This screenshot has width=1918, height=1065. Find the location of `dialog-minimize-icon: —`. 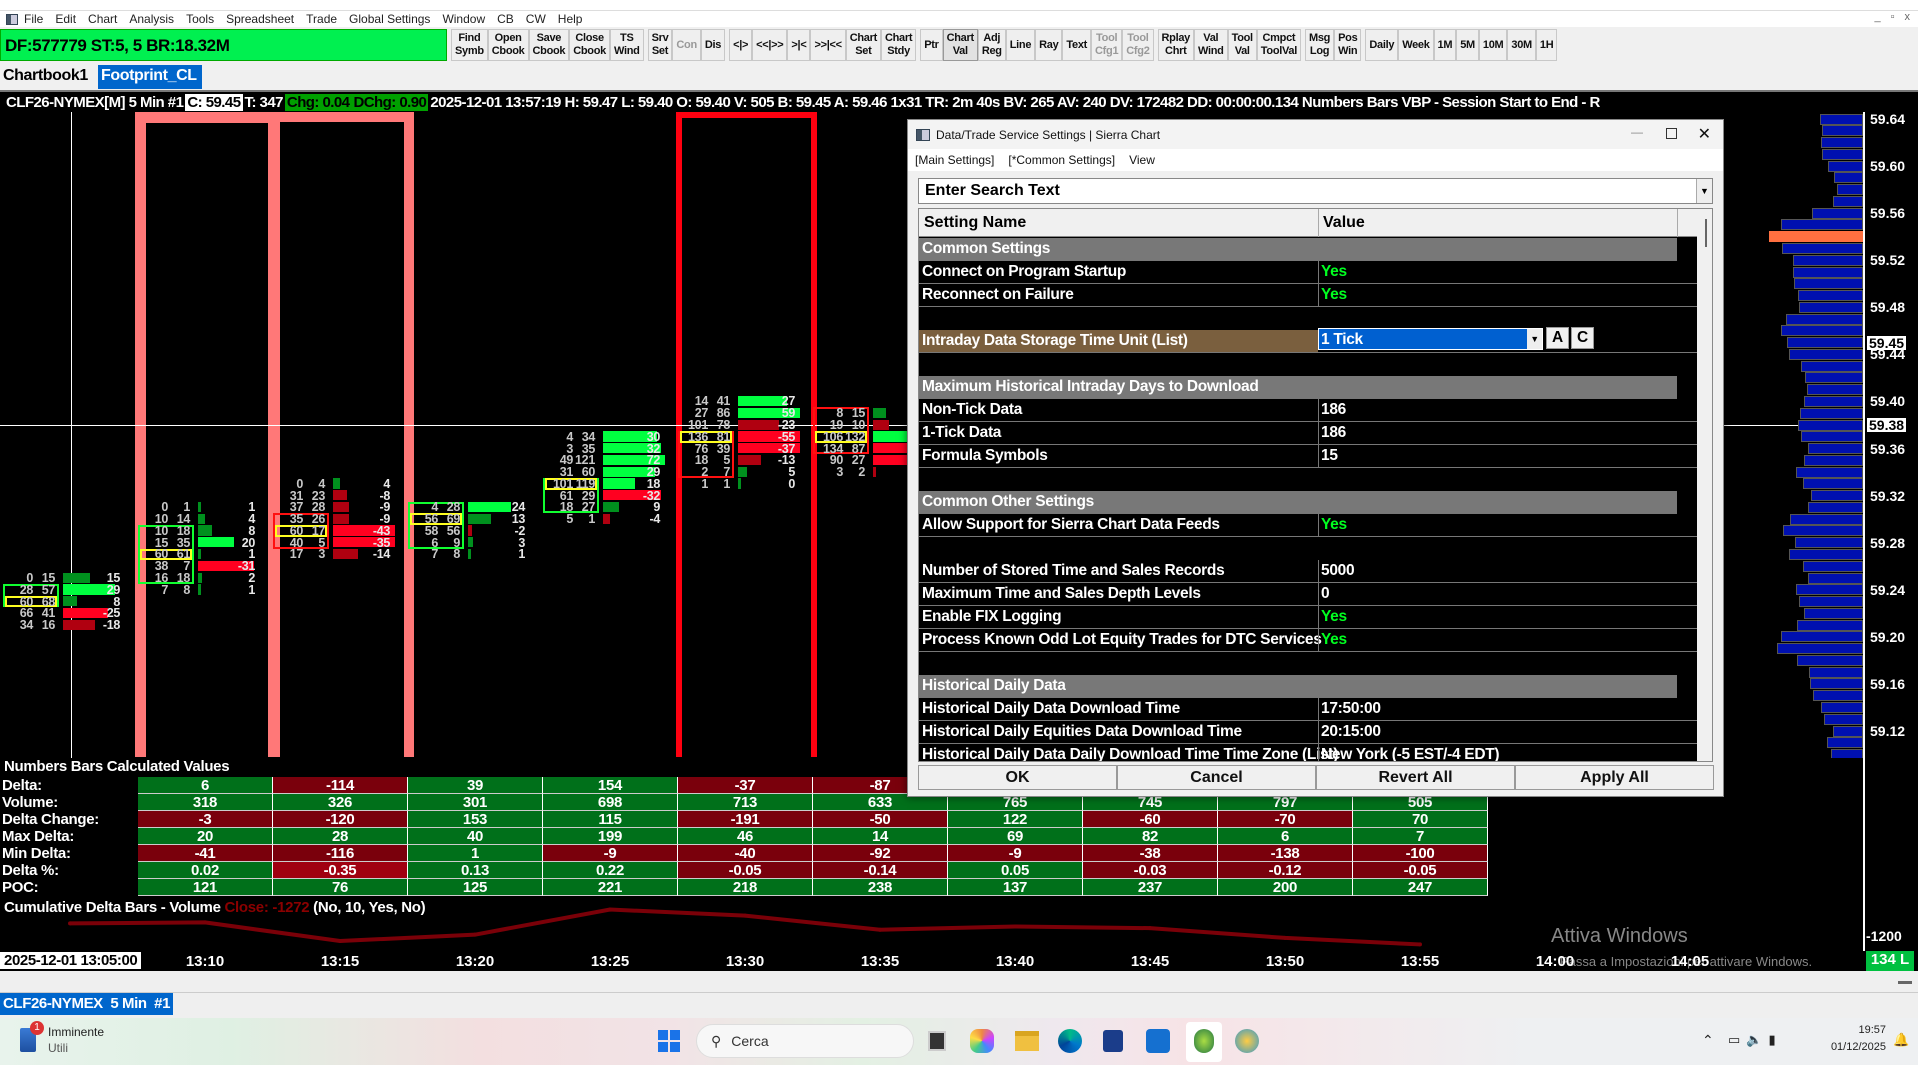

dialog-minimize-icon: — is located at coordinates (1637, 132).